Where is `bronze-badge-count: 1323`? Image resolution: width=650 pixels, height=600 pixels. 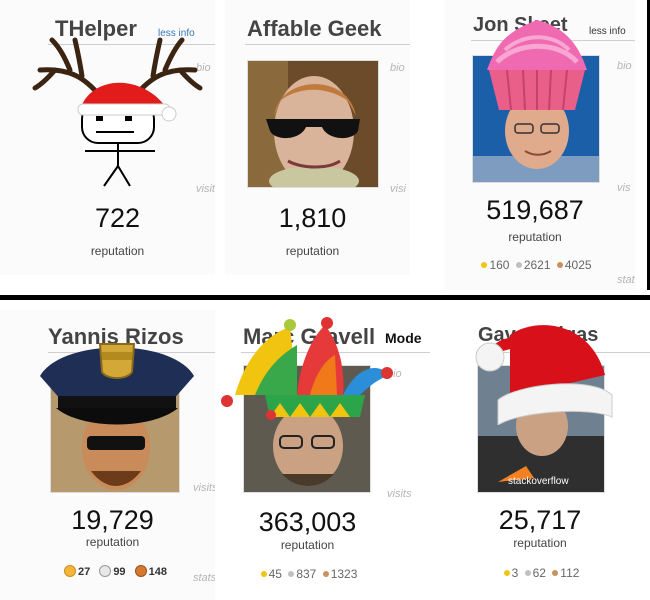 bronze-badge-count: 1323 is located at coordinates (344, 574).